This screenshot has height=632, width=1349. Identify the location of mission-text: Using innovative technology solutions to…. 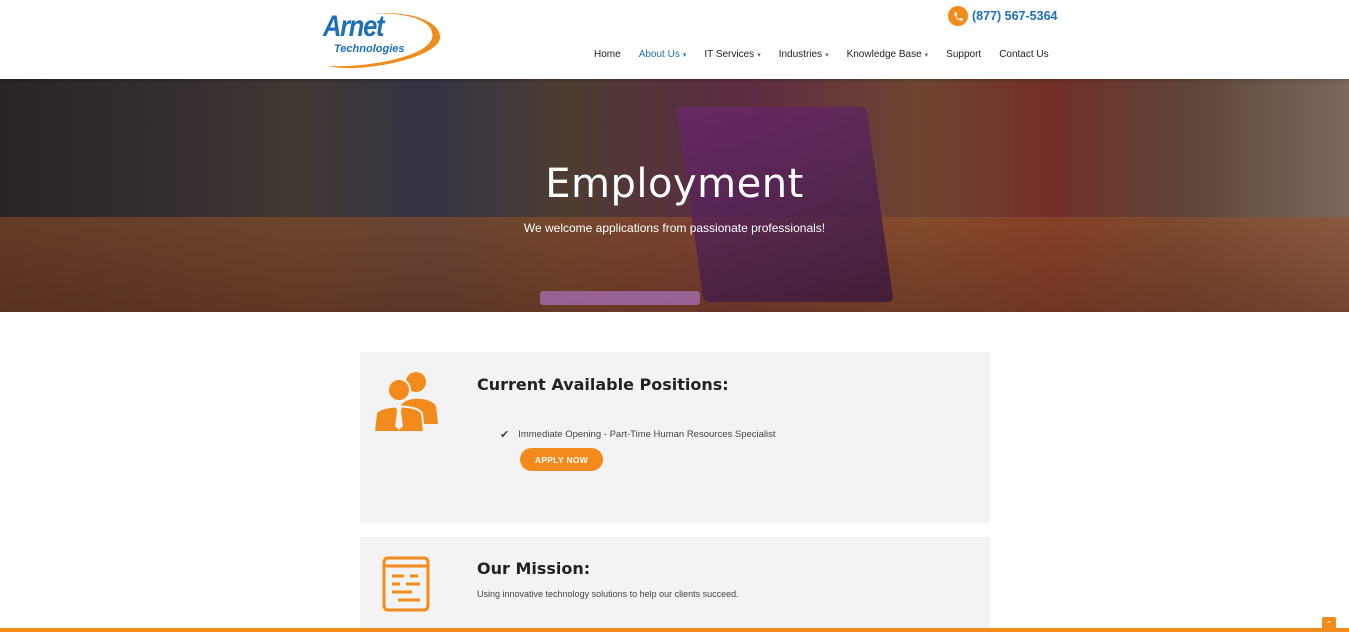
(608, 594).